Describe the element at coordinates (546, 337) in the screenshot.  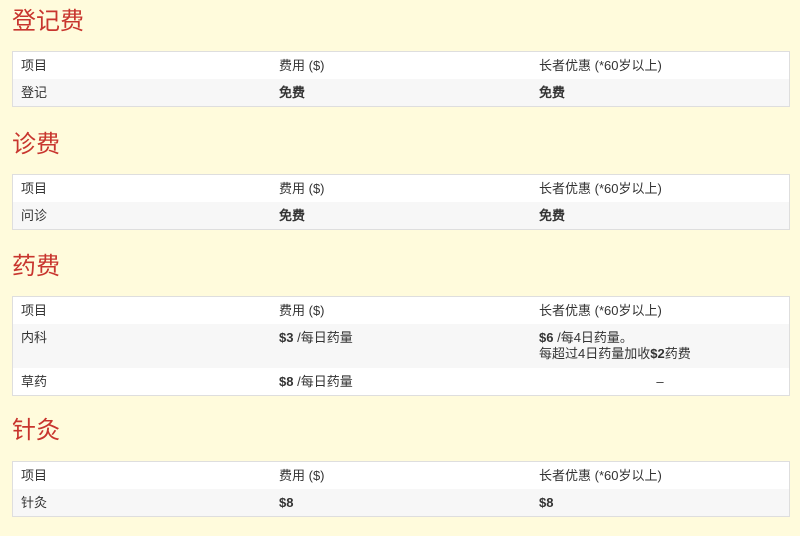
I see `senior-amount: $6` at that location.